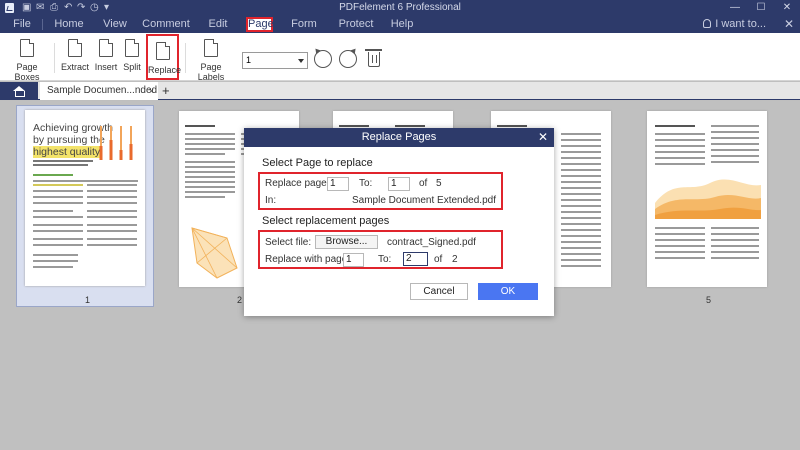  I want to click on replace-to-field: 1, so click(399, 184).